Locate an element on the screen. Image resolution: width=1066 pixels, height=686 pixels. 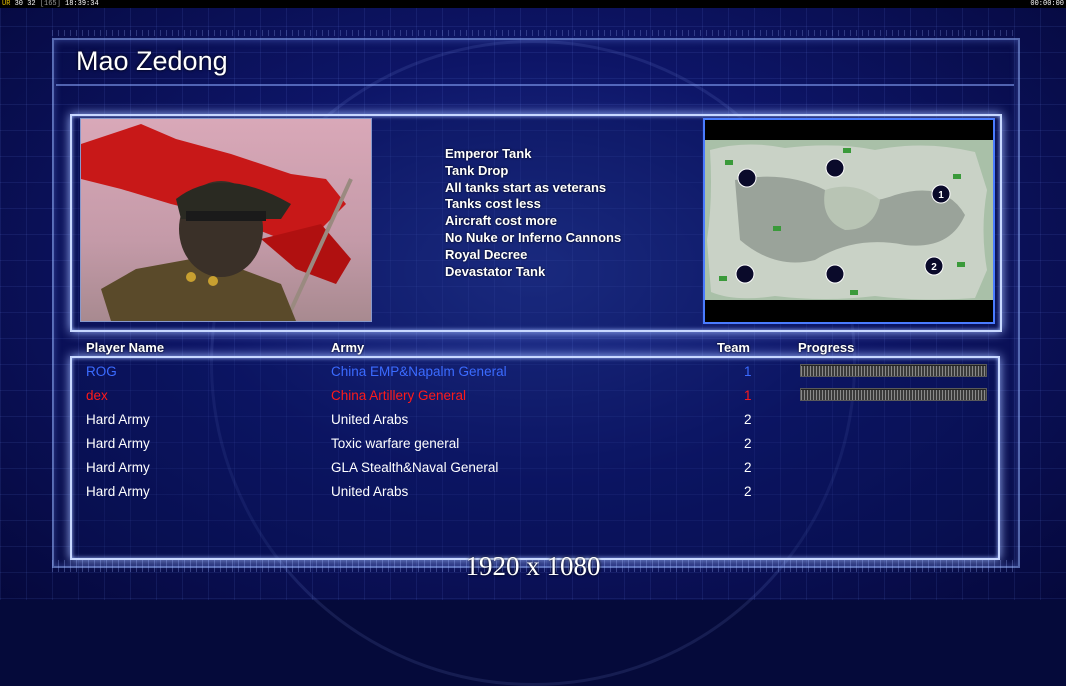
hud-left-stats: UR 30 32 [165] 18:39:34 is located at coordinates (50, 4).